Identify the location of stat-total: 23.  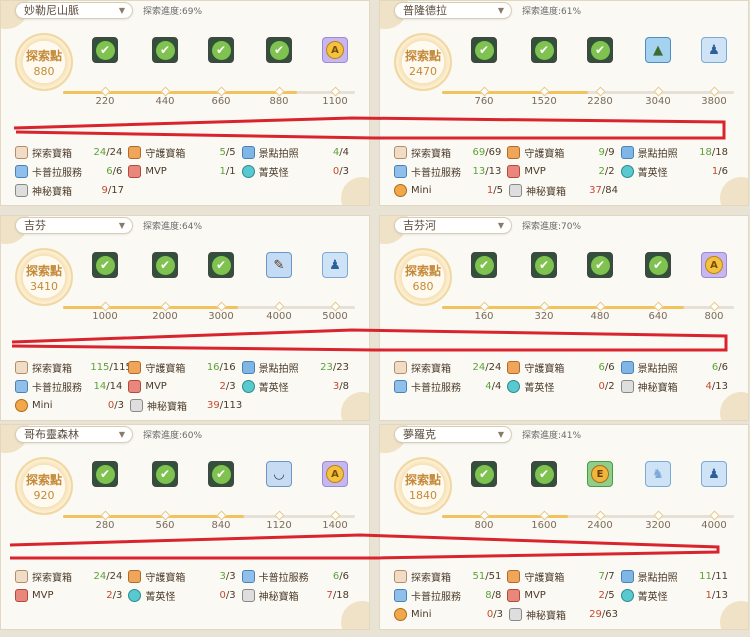
(342, 367).